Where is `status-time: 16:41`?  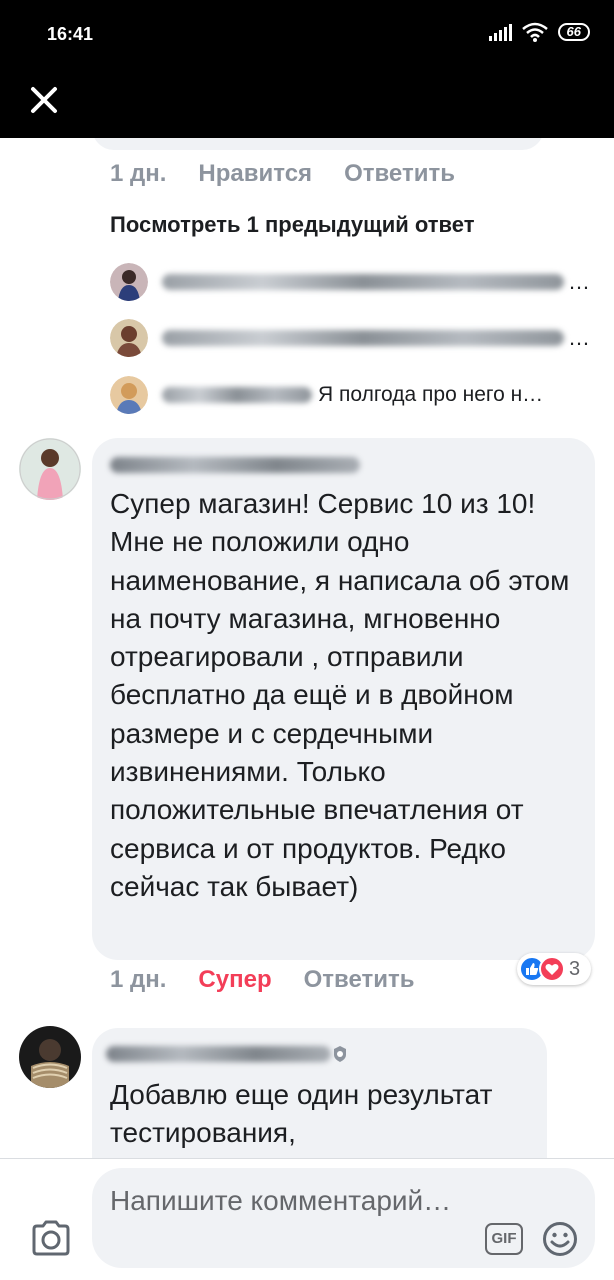 status-time: 16:41 is located at coordinates (70, 34).